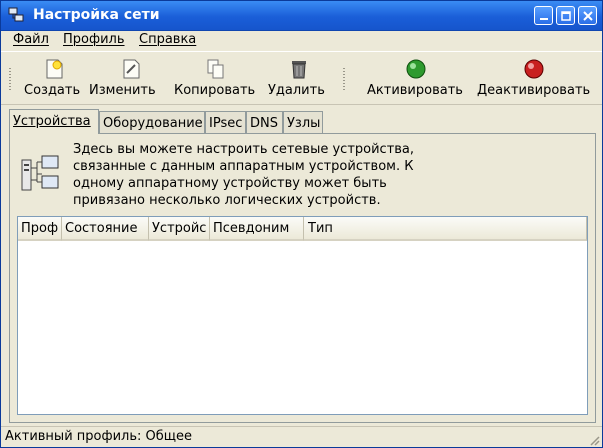 Image resolution: width=603 pixels, height=448 pixels. Describe the element at coordinates (534, 69) in the screenshot. I see `red-led-icon` at that location.